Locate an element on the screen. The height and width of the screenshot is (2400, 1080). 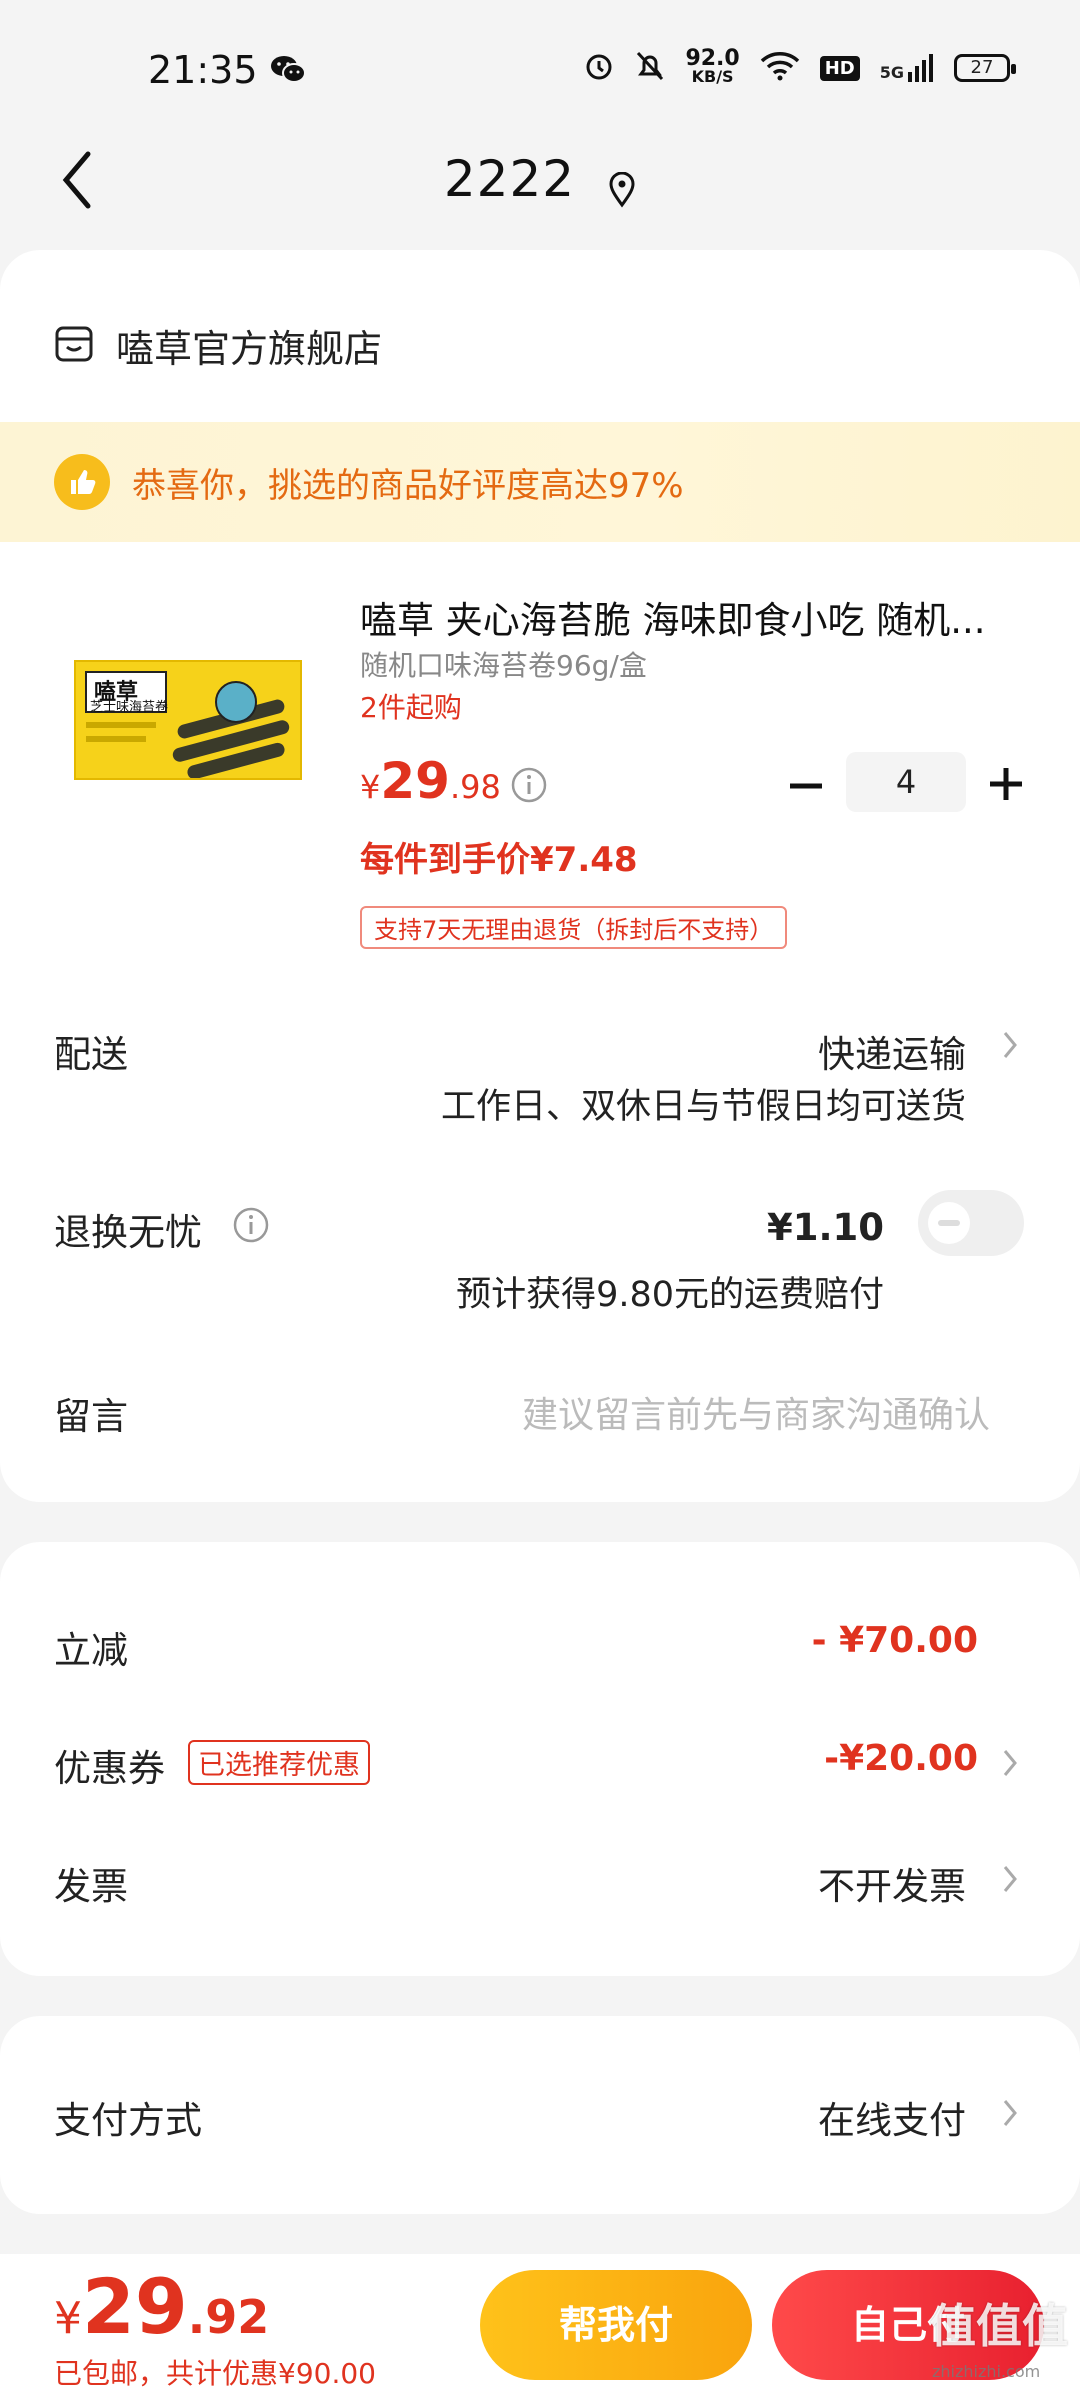
product-image: 嗑草 芝士味海苔卷 is located at coordinates (188, 720).